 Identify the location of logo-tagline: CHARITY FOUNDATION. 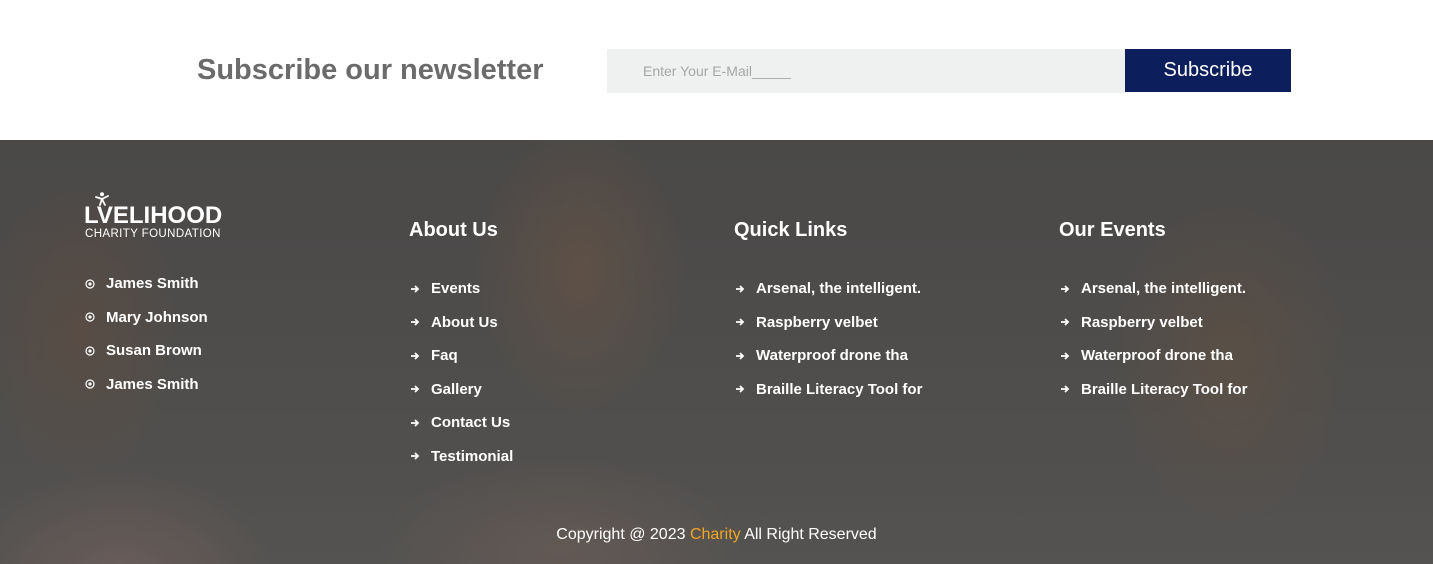
(153, 234).